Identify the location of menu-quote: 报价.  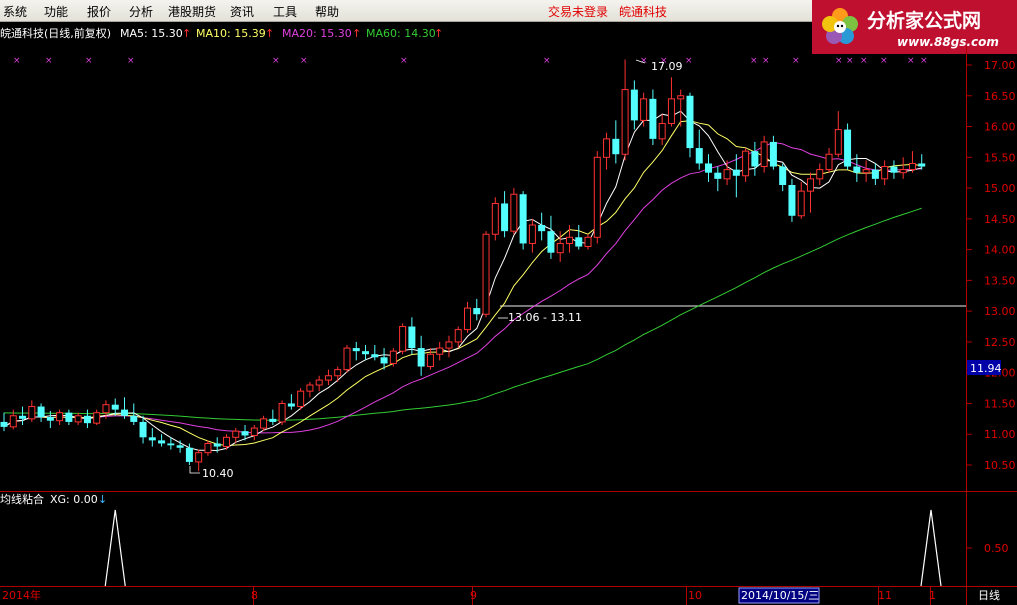
(99, 11).